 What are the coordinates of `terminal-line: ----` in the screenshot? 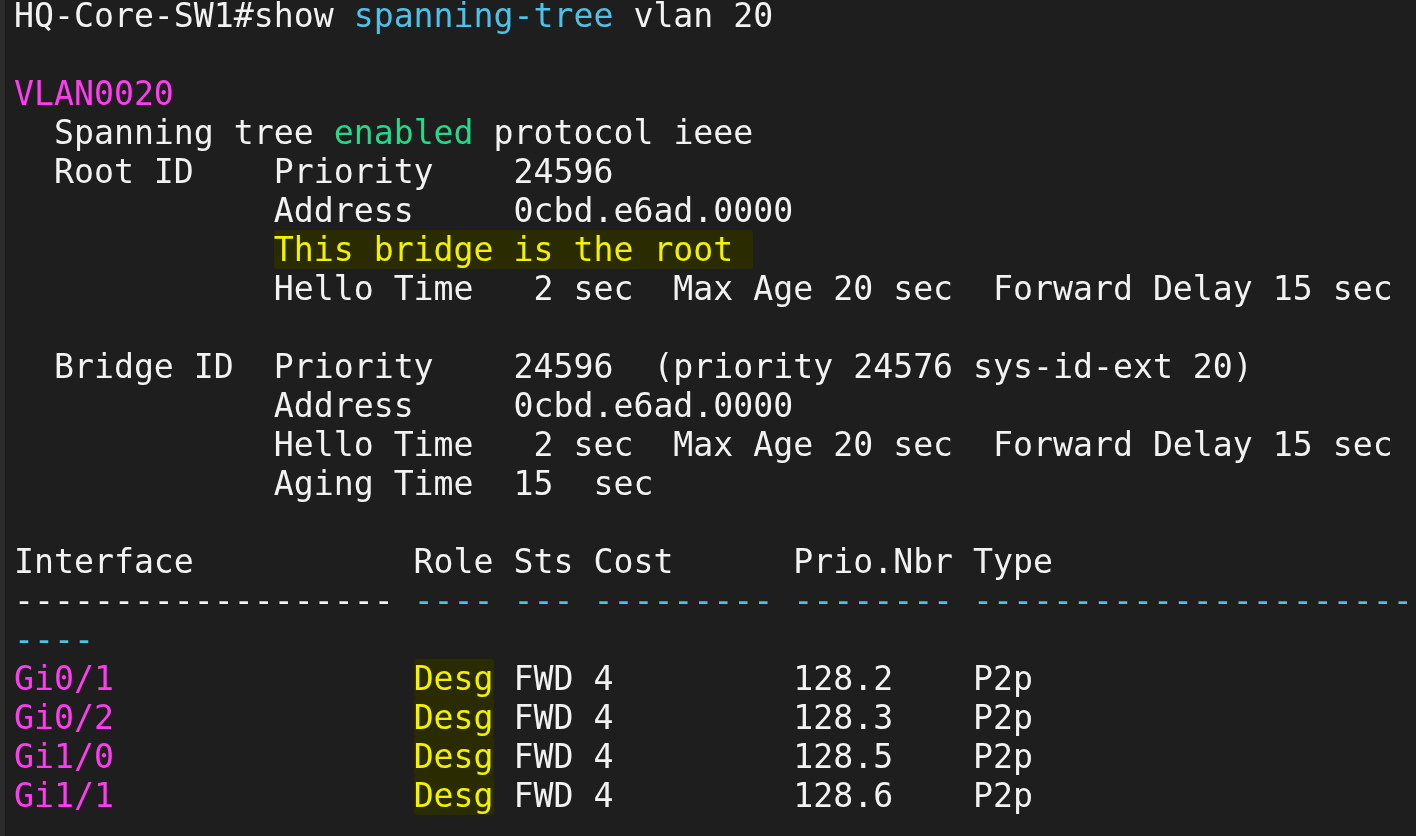 It's located at (54, 639).